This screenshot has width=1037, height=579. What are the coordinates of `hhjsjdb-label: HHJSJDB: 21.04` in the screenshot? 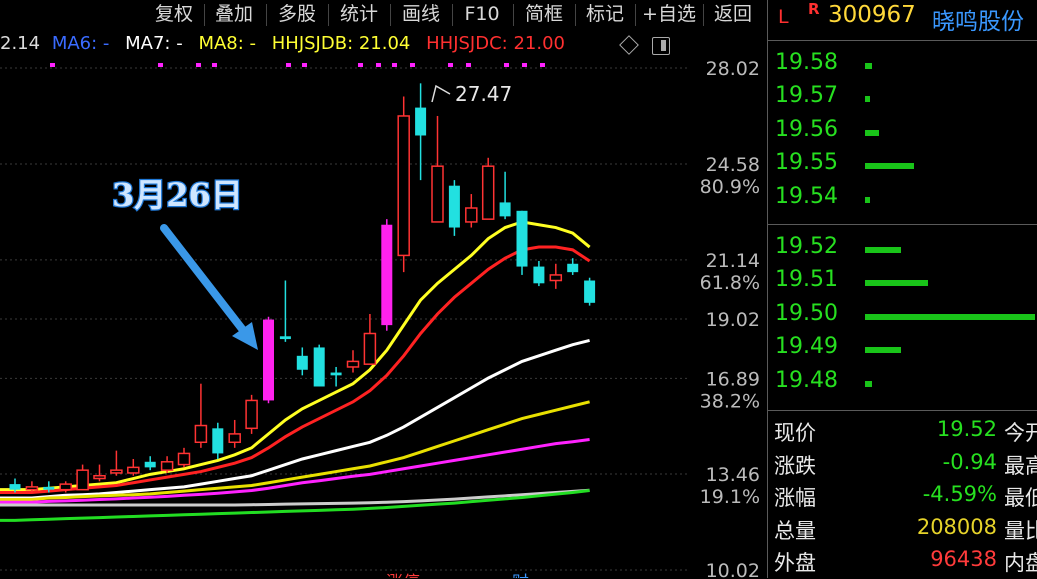 It's located at (341, 43).